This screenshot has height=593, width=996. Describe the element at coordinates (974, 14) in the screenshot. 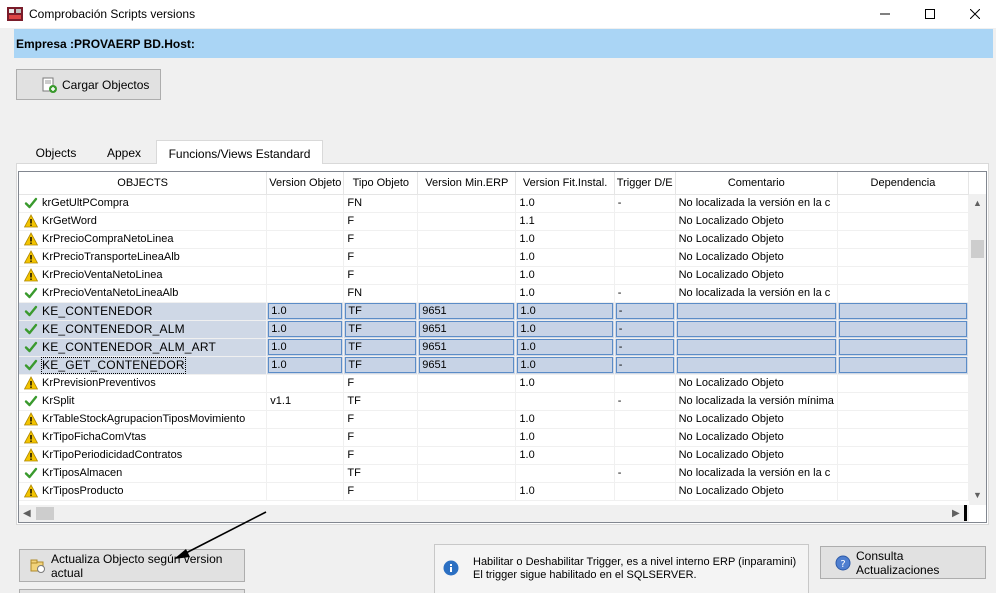

I see `close-button` at that location.